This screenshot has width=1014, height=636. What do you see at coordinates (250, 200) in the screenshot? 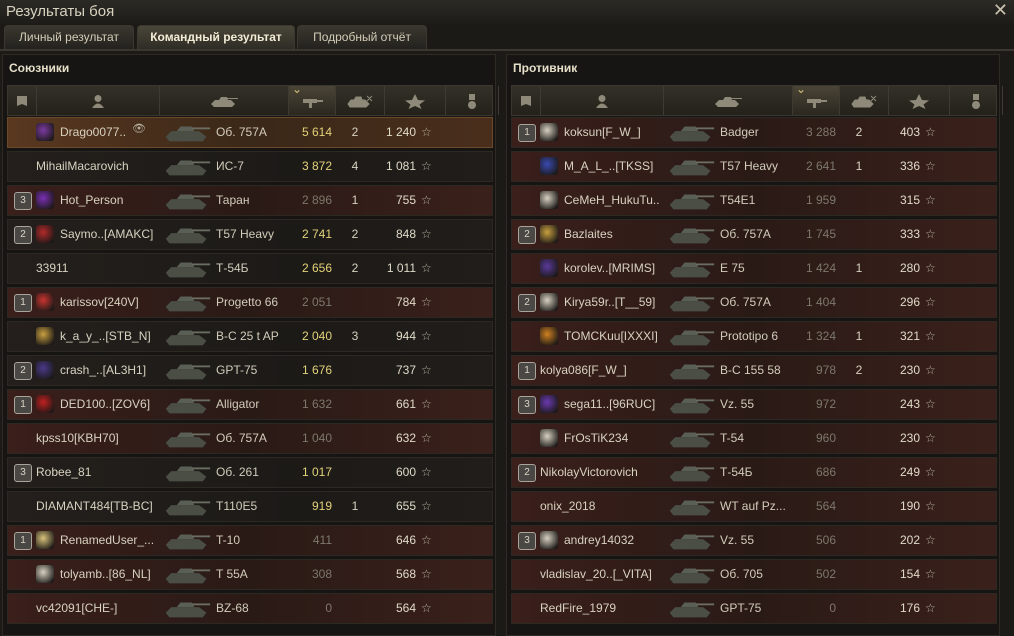
I see `ally-row: 3 Hot_Person Таран 2 896 1 755 ☆` at bounding box center [250, 200].